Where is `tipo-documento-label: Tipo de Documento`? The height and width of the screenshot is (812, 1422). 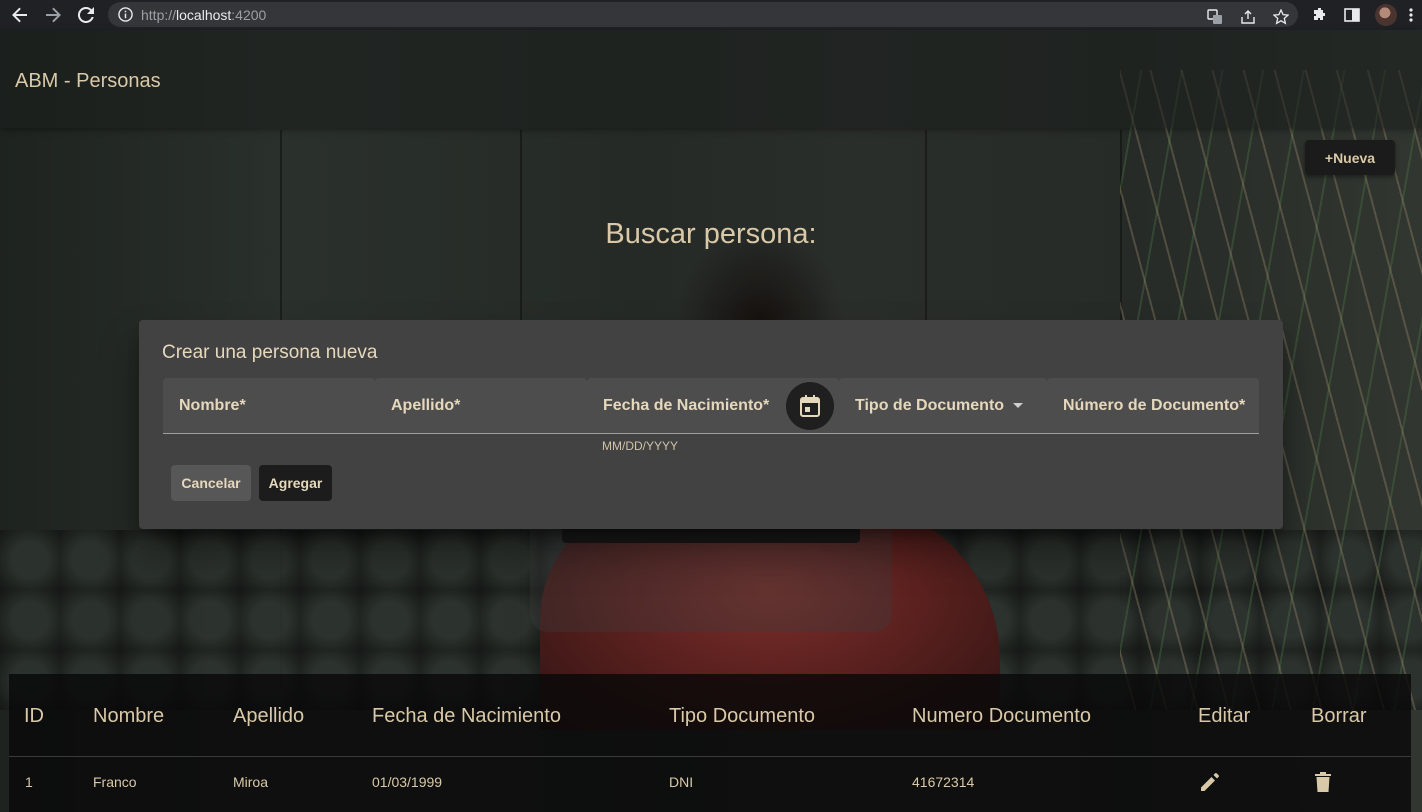
tipo-documento-label: Tipo de Documento is located at coordinates (930, 405).